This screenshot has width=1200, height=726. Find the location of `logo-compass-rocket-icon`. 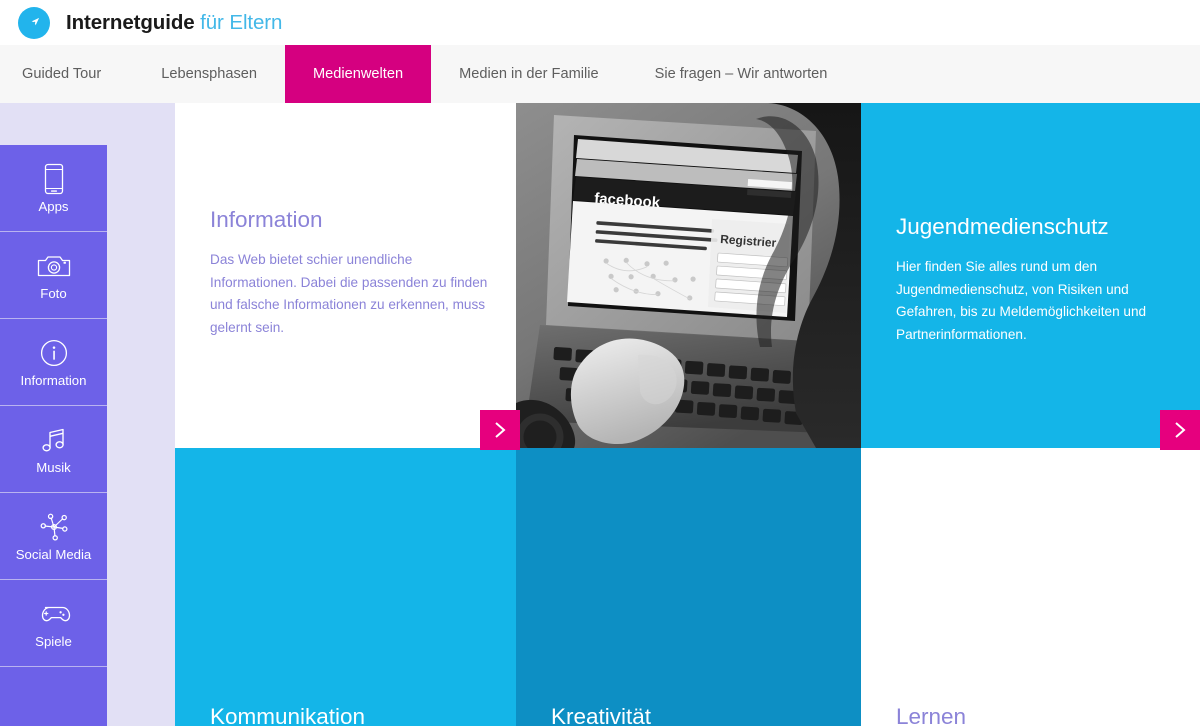

logo-compass-rocket-icon is located at coordinates (34, 22).